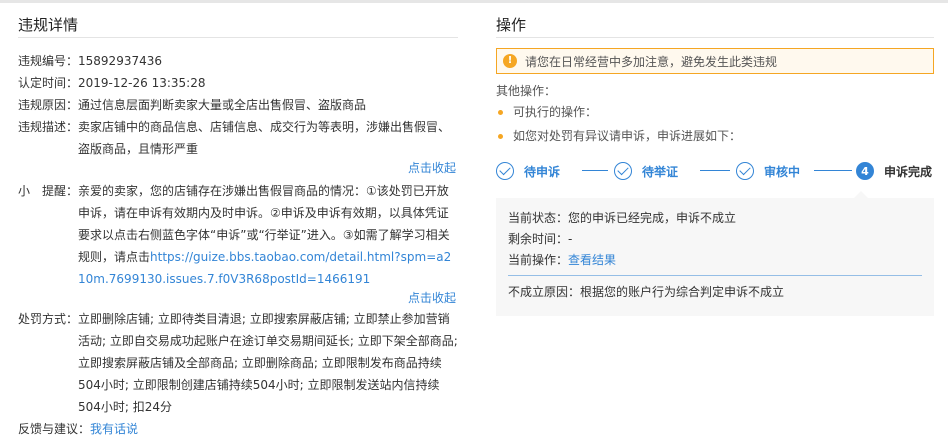  I want to click on step-pending-evidence: 待举证, so click(646, 171).